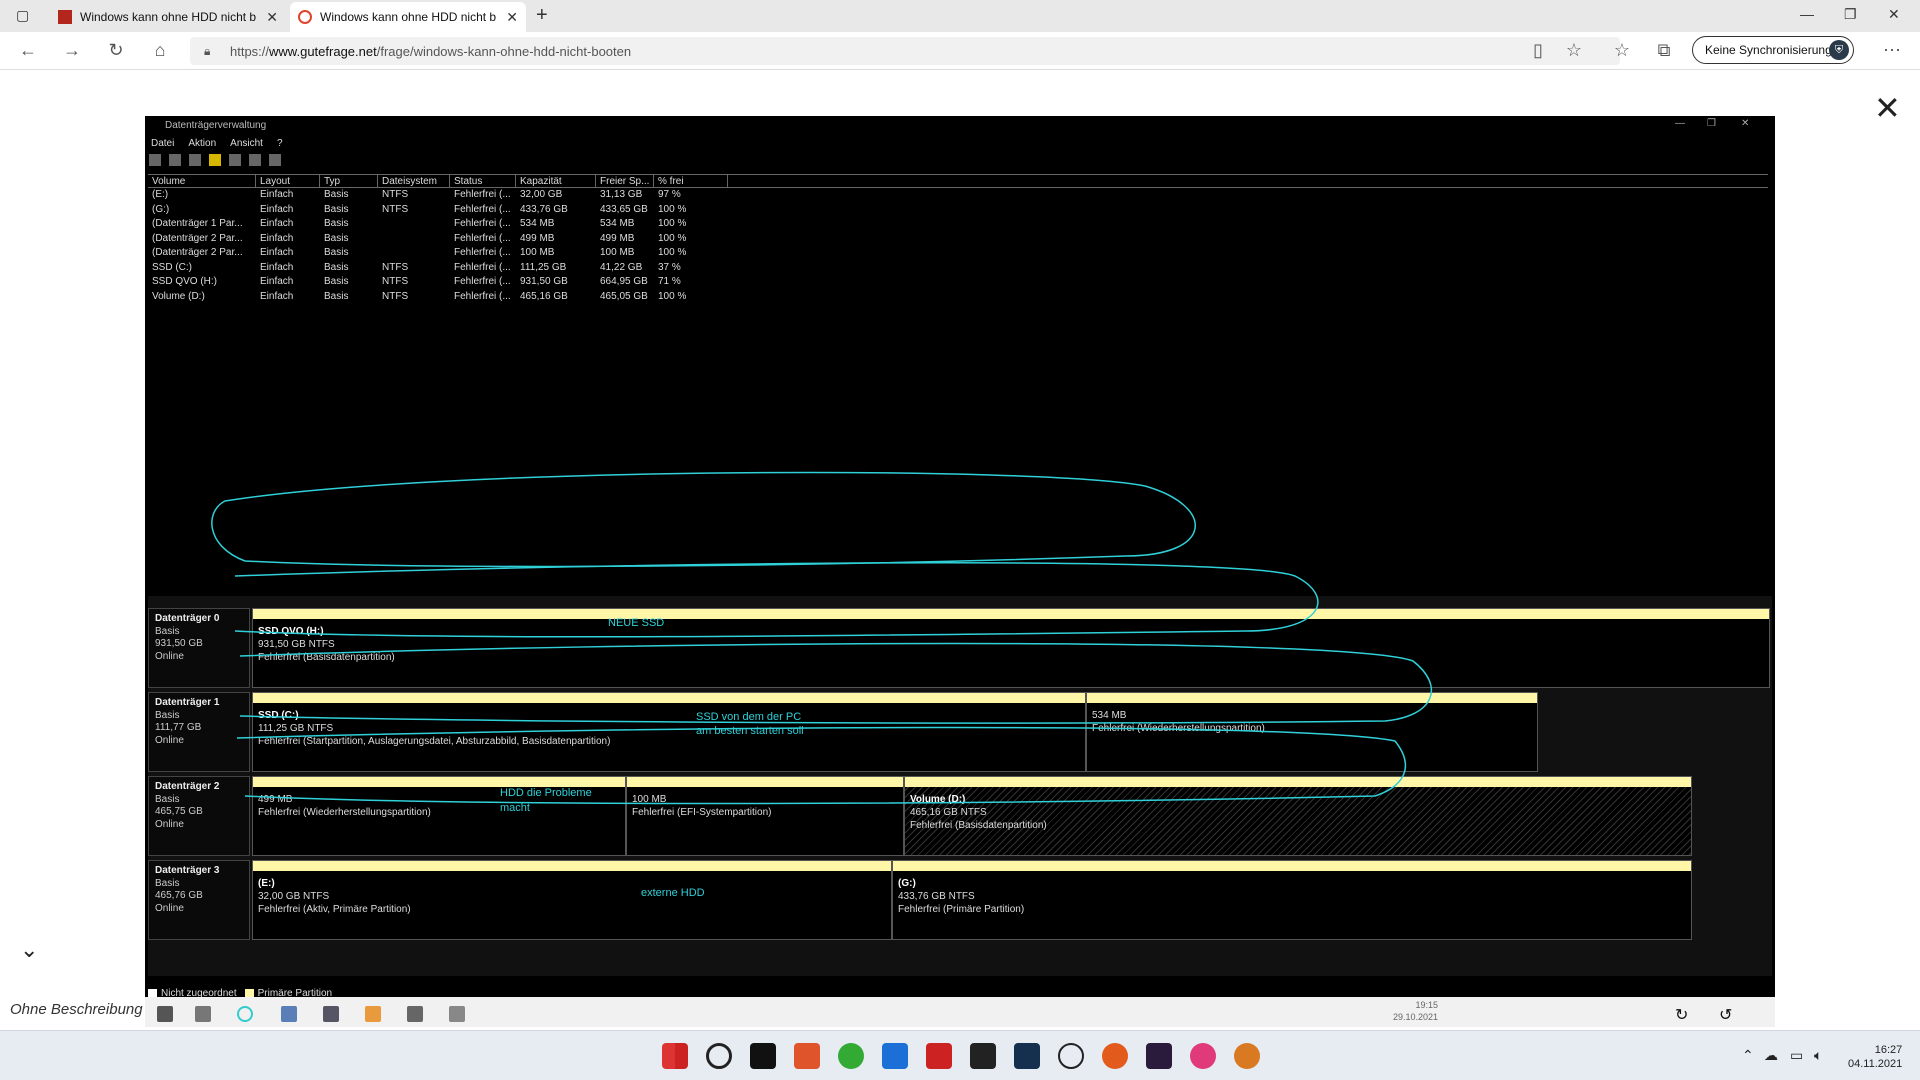  I want to click on shot-taskview-icon, so click(203, 1014).